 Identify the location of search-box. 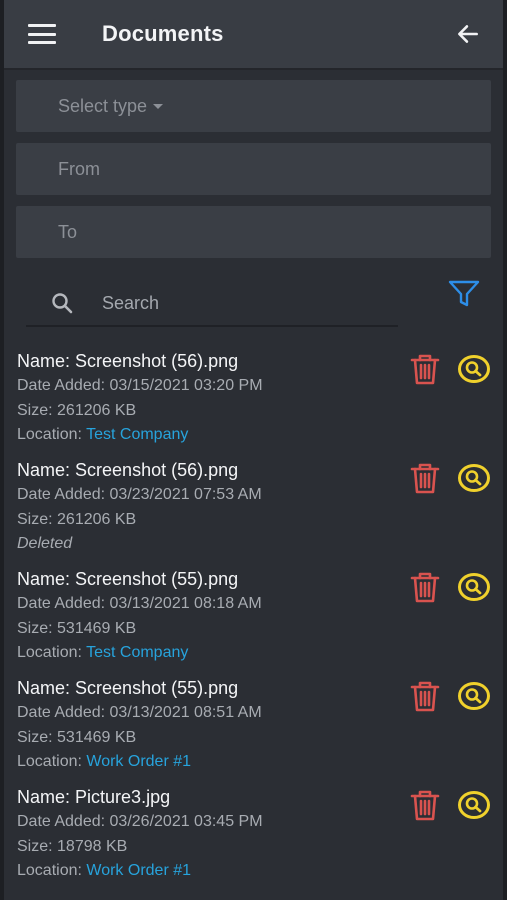
(212, 304).